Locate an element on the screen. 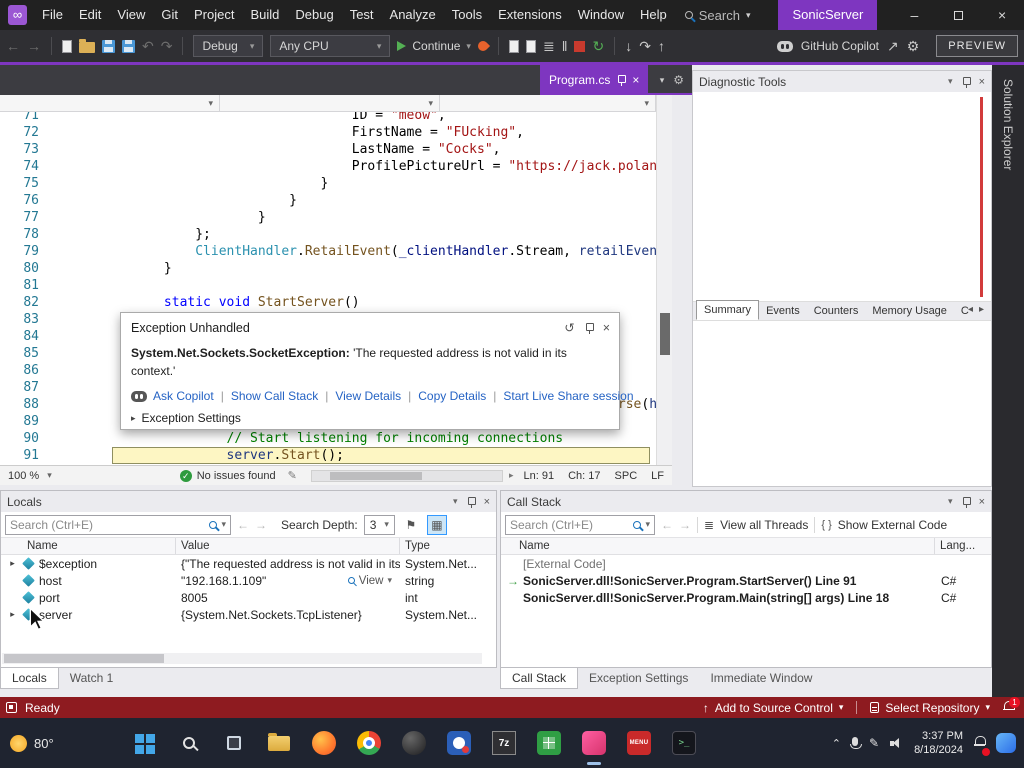 This screenshot has width=1024, height=768. select-repository-button: Select Repository ▾ is located at coordinates (930, 708).